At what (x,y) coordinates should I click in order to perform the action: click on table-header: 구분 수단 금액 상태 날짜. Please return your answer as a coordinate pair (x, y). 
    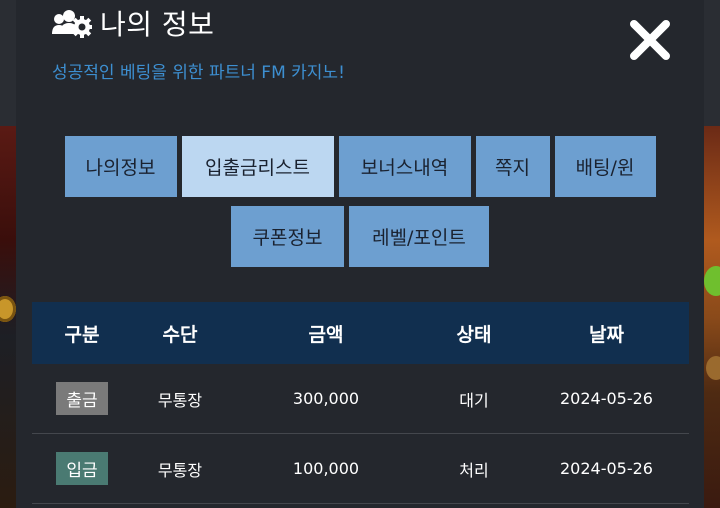
    Looking at the image, I should click on (360, 333).